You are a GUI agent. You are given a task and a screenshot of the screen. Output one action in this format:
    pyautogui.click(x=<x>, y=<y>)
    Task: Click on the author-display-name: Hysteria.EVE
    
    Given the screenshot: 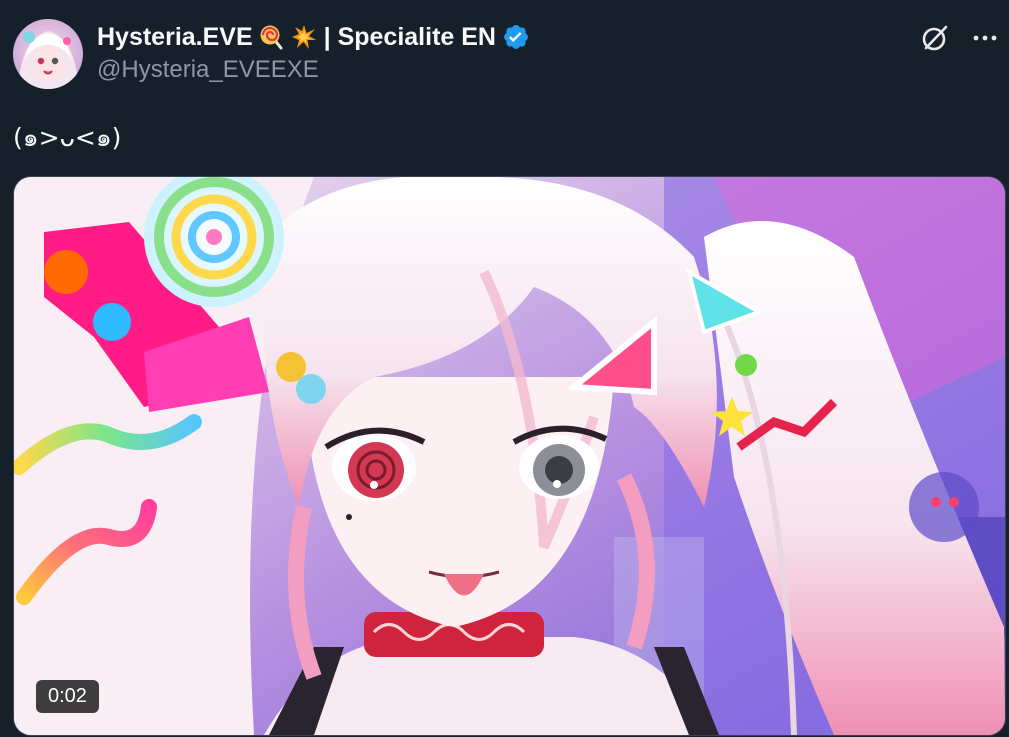 What is the action you would take?
    pyautogui.click(x=175, y=37)
    